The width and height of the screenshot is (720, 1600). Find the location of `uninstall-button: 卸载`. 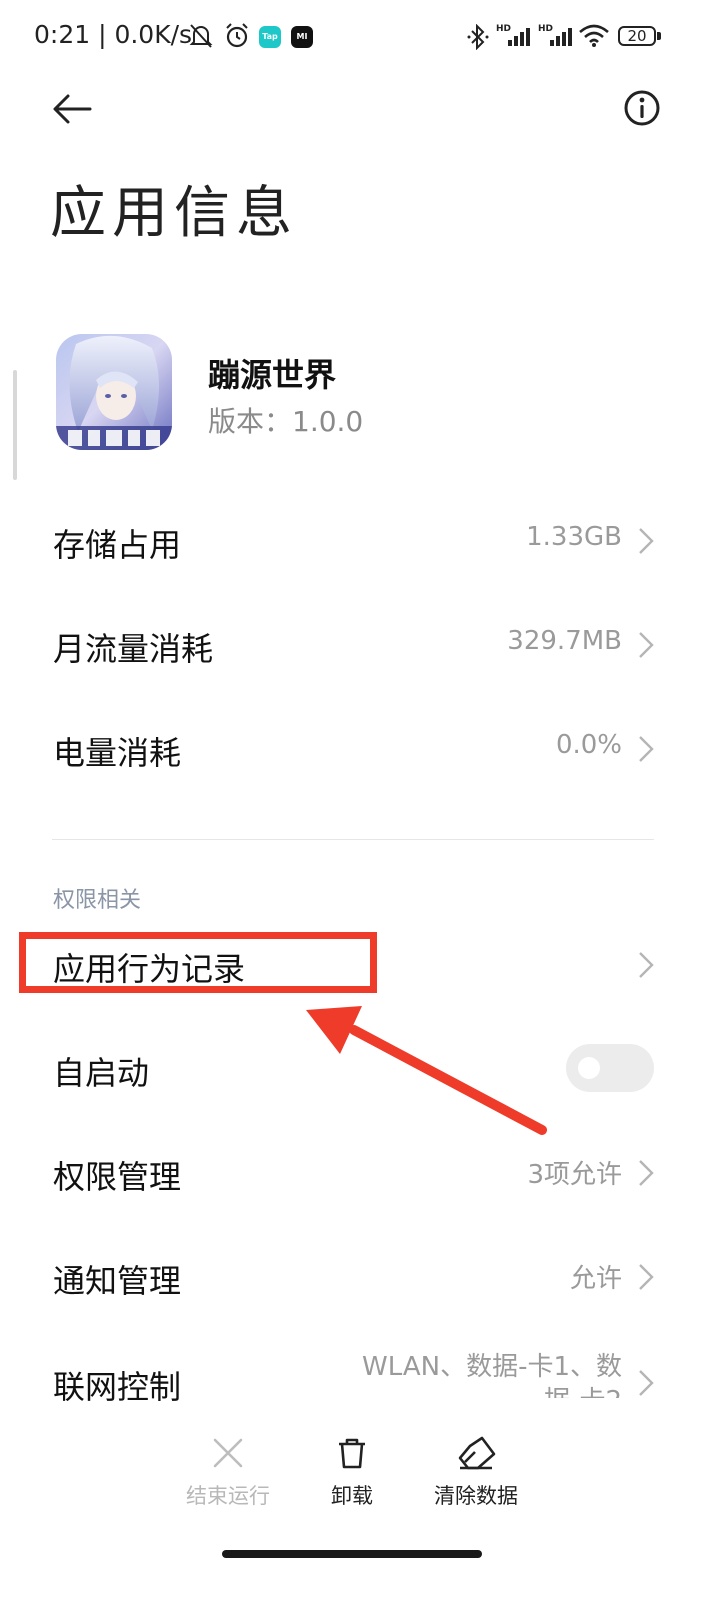

uninstall-button: 卸载 is located at coordinates (352, 1466).